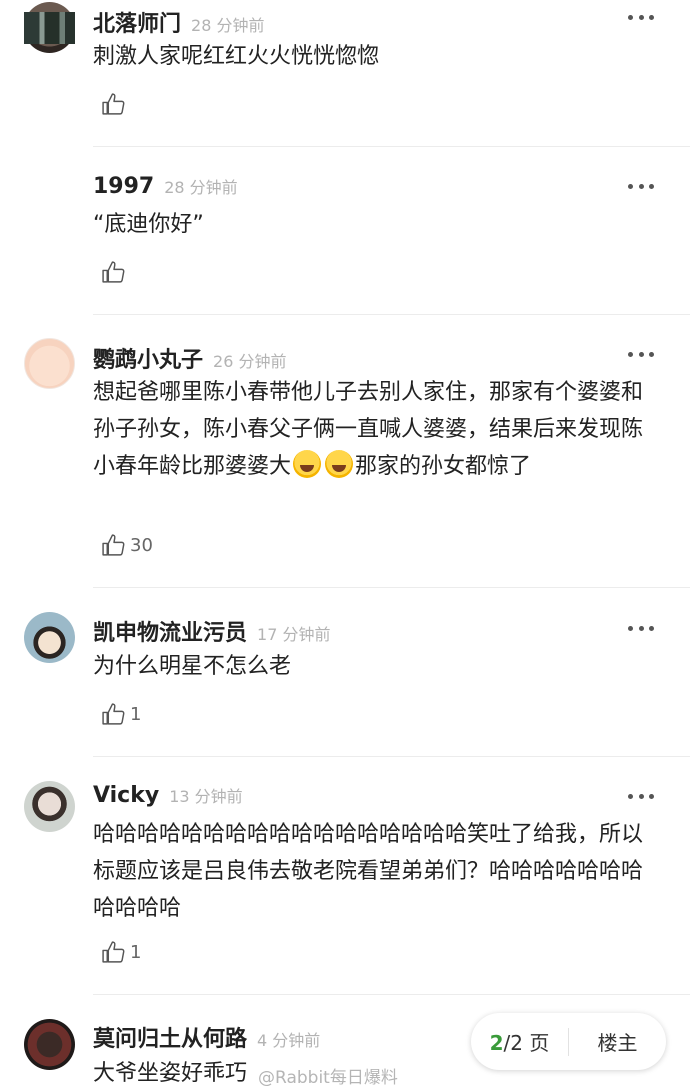 This screenshot has width=690, height=1091. Describe the element at coordinates (496, 1043) in the screenshot. I see `current-page: 2` at that location.